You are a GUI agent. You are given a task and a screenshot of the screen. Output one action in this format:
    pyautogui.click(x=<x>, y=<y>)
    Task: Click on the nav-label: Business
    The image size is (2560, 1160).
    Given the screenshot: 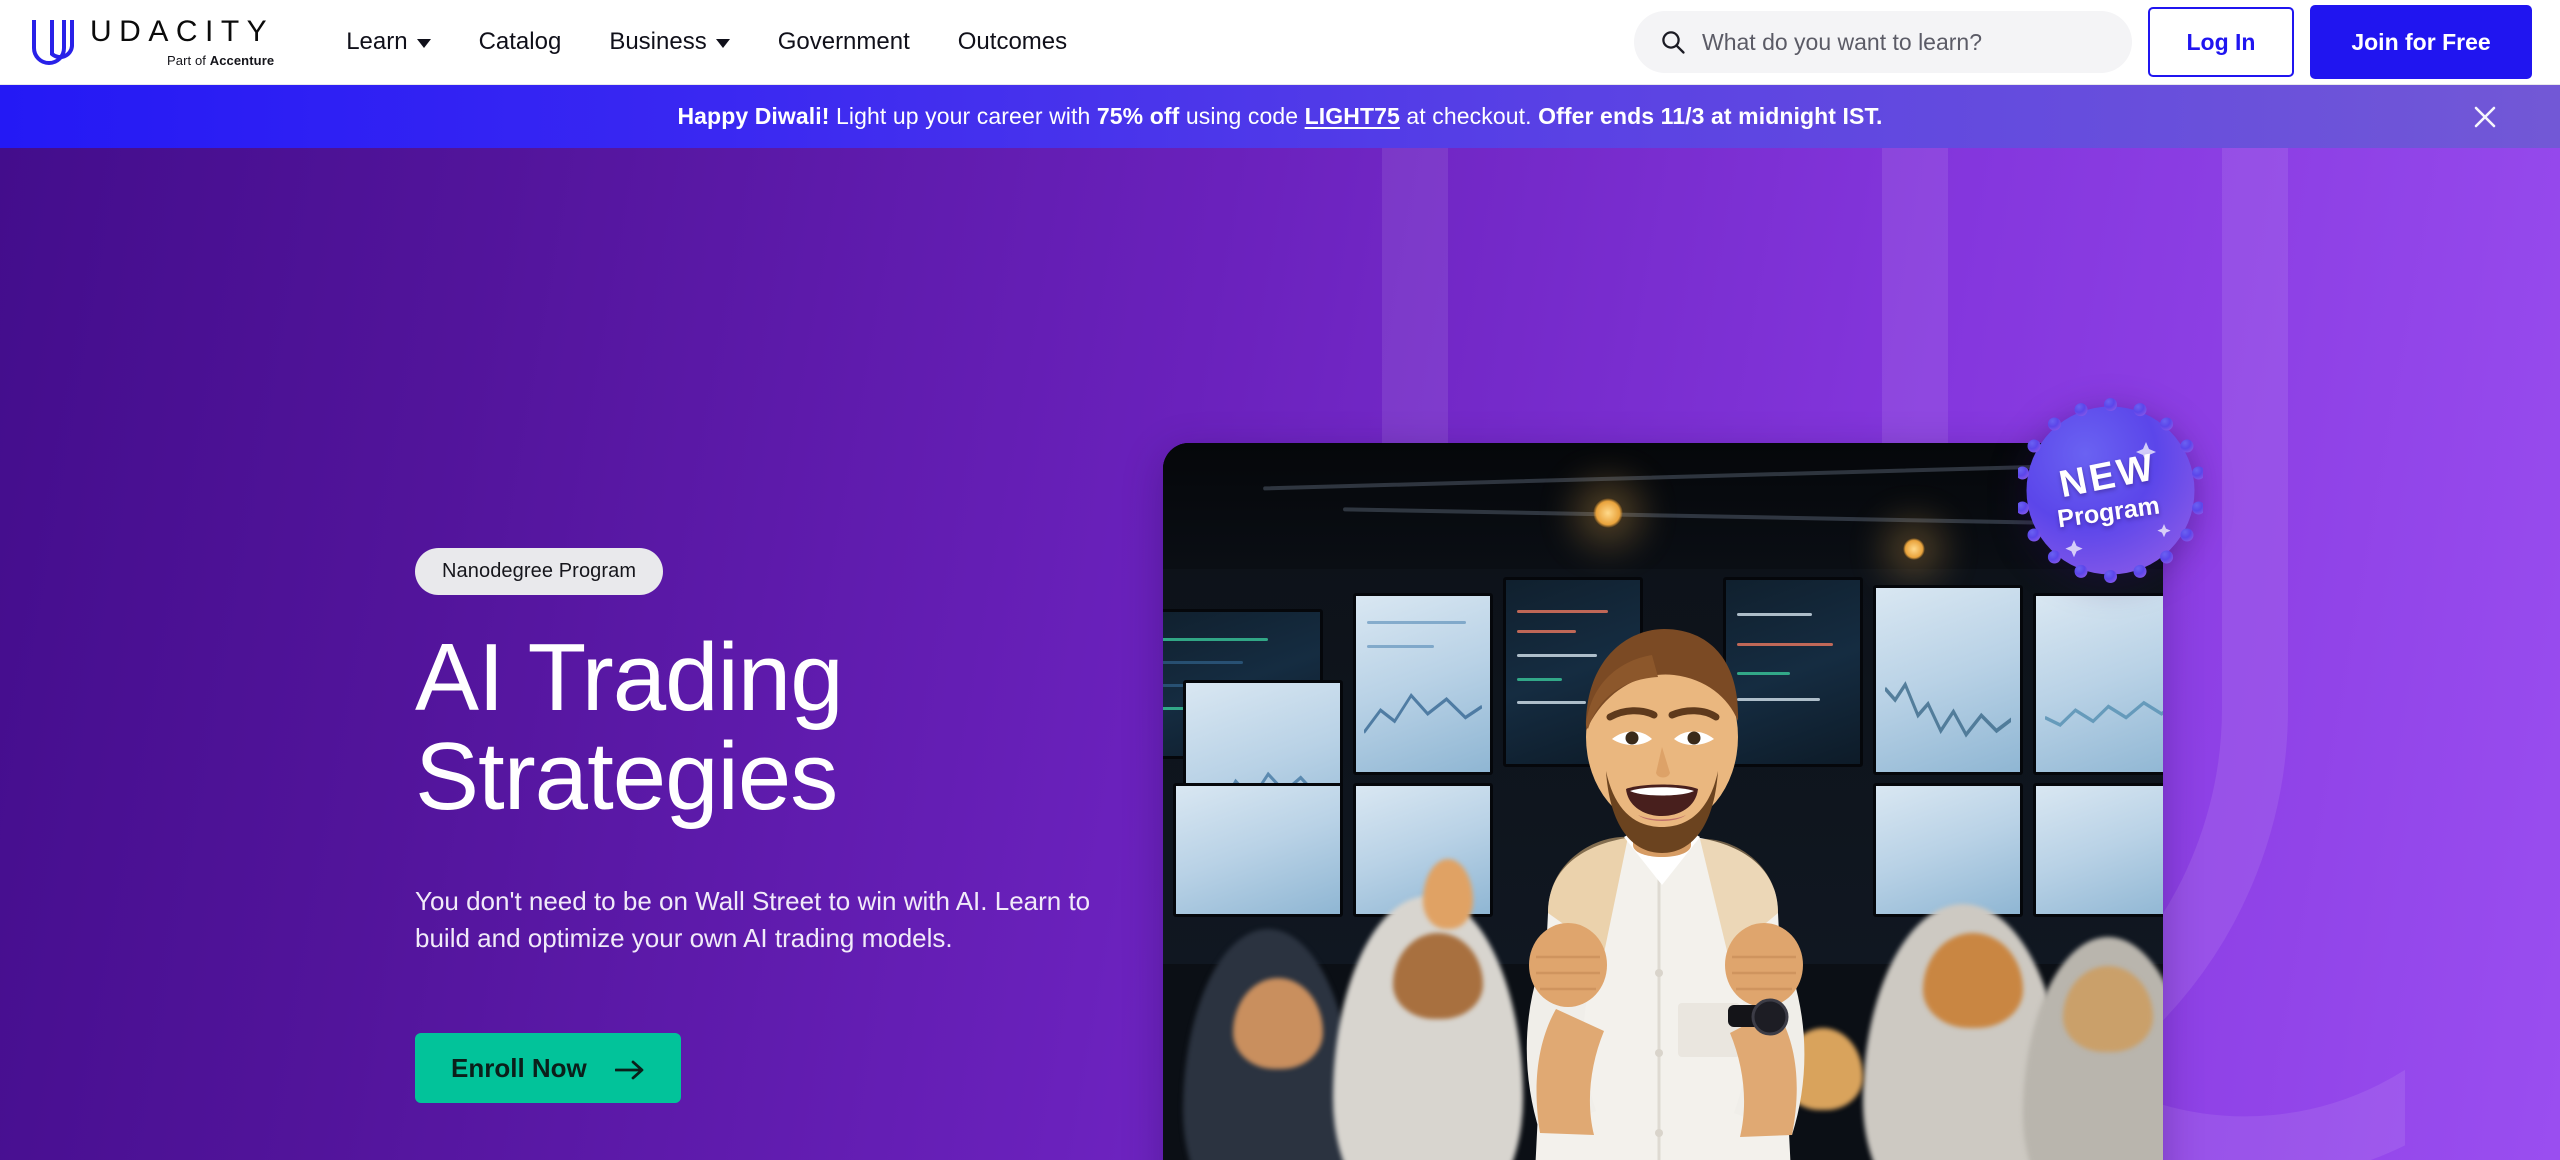 What is the action you would take?
    pyautogui.click(x=658, y=41)
    